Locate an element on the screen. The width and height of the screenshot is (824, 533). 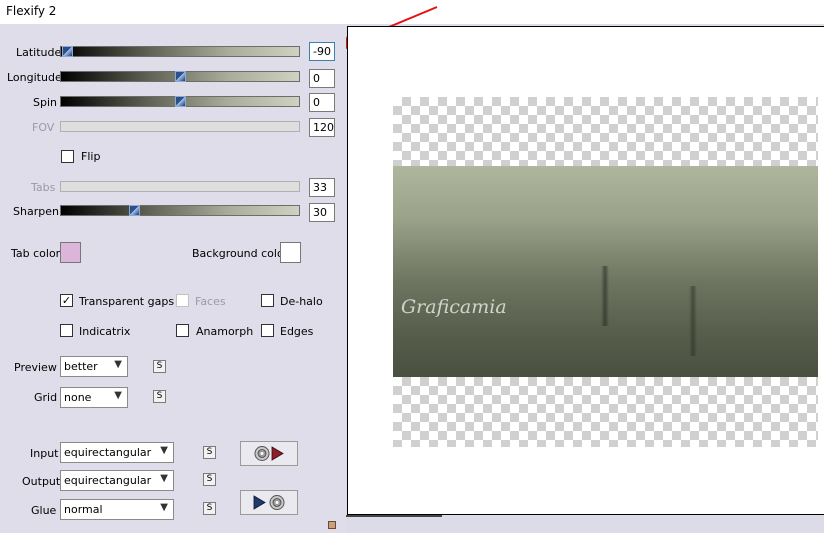
de-halo-checkbox is located at coordinates (267, 300).